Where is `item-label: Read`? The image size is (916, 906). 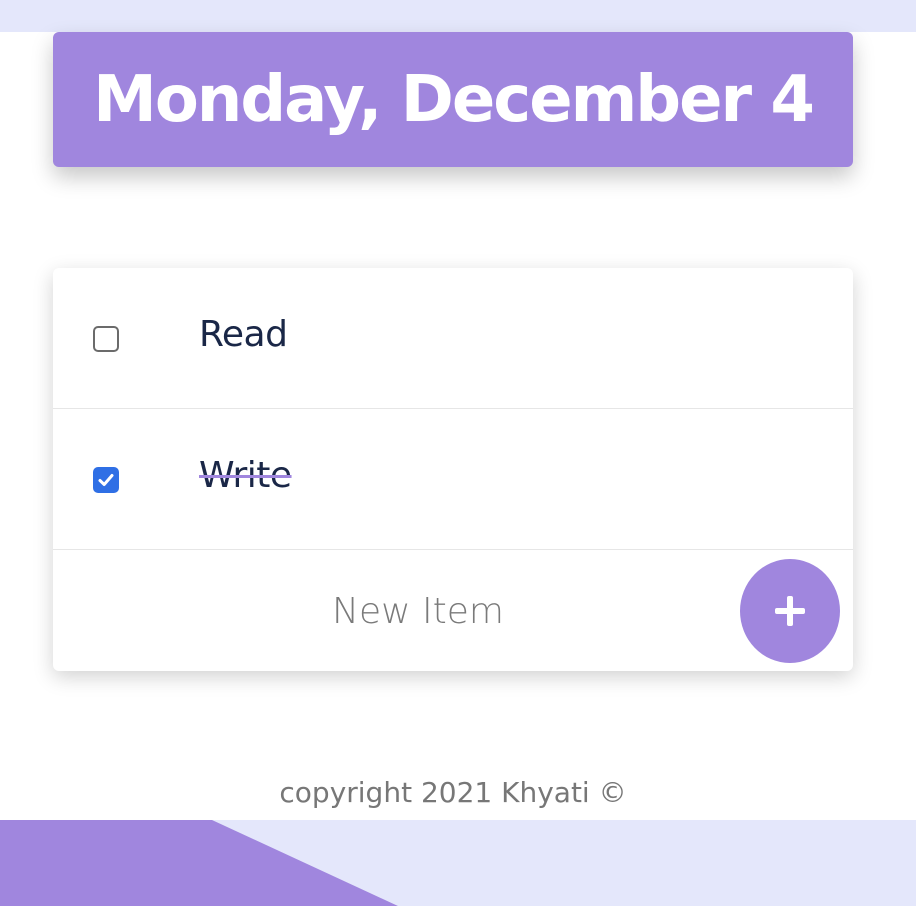
item-label: Read is located at coordinates (243, 334).